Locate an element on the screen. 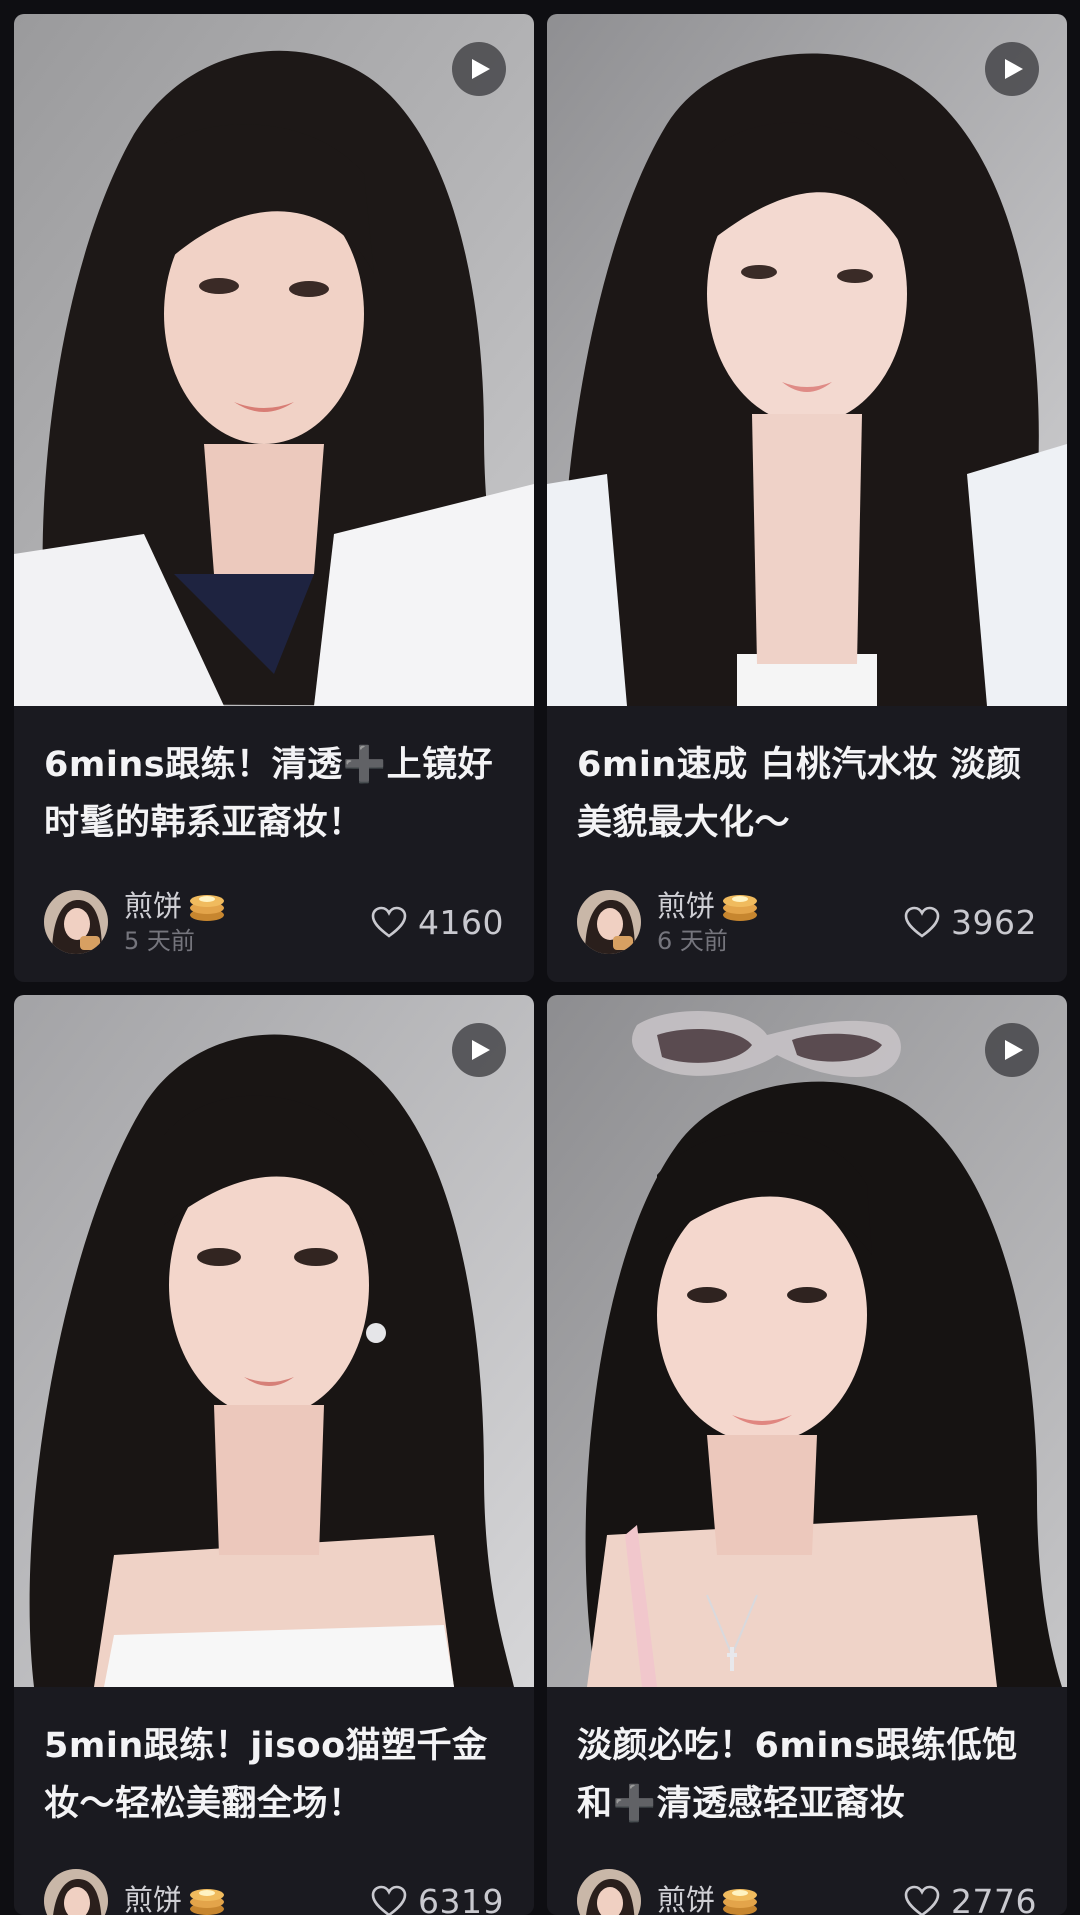 Image resolution: width=1080 pixels, height=1915 pixels. like-button: 2776 is located at coordinates (970, 1898).